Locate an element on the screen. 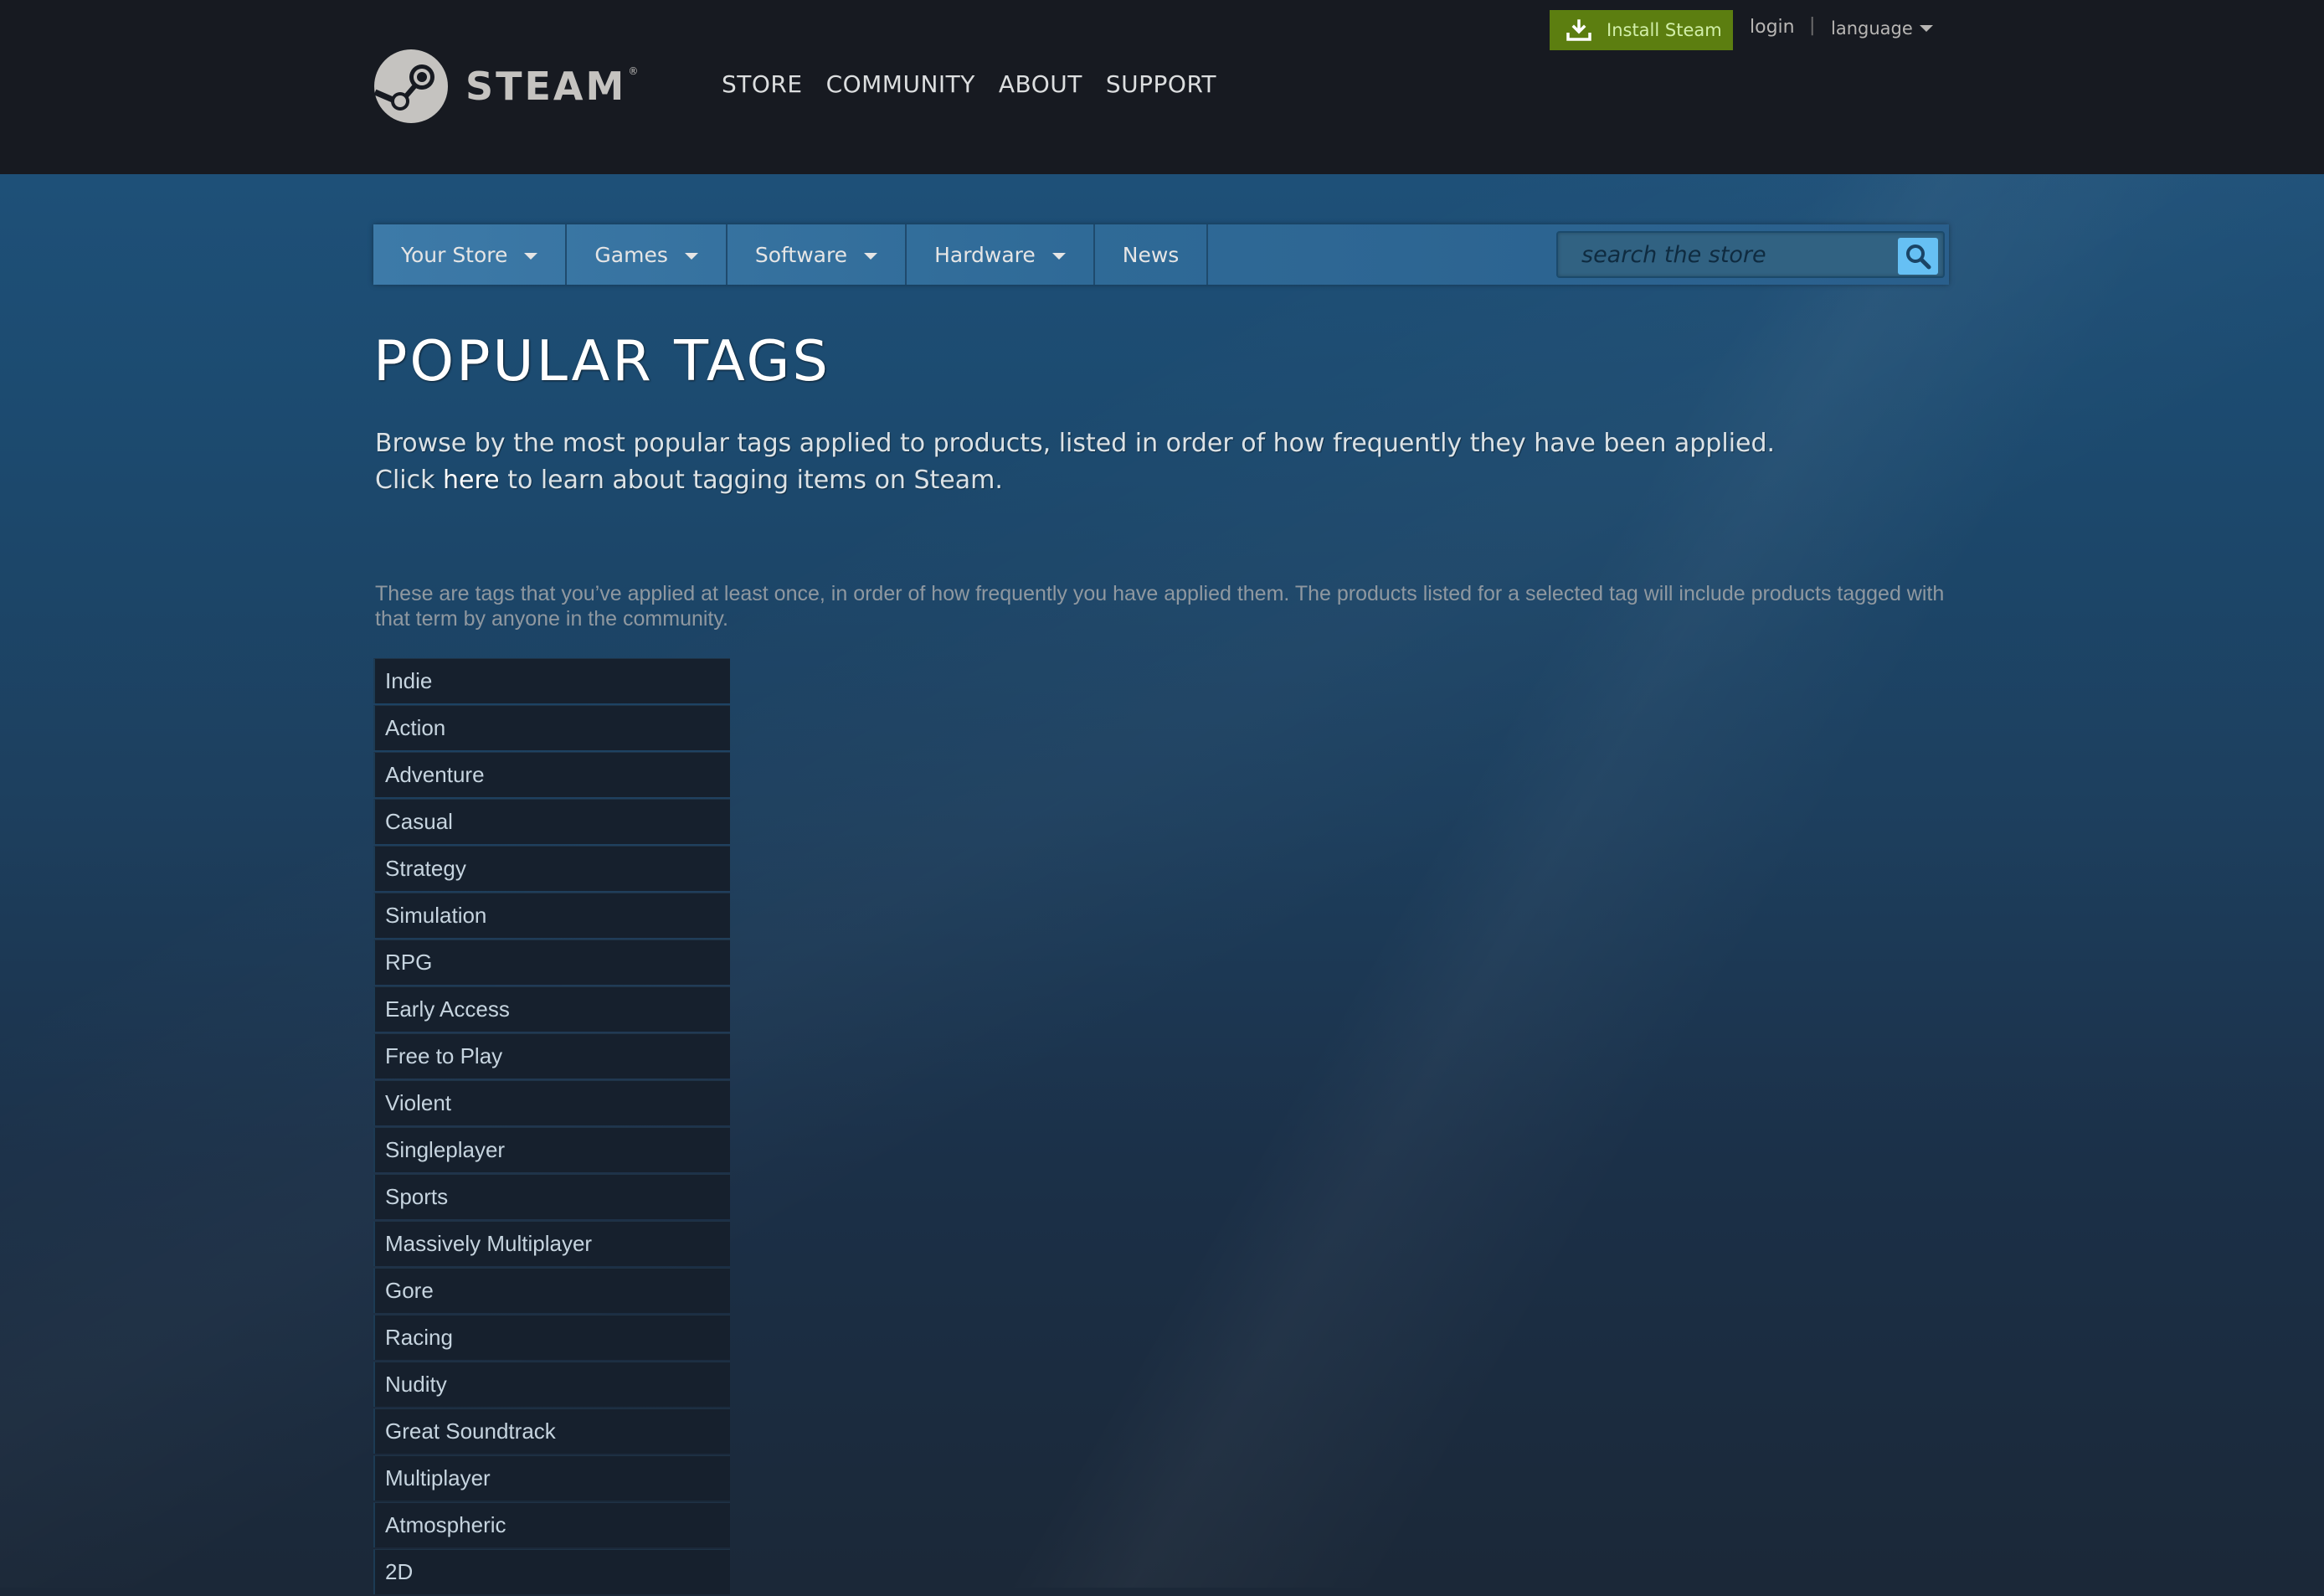  nav-community: COMMUNITY is located at coordinates (900, 84).